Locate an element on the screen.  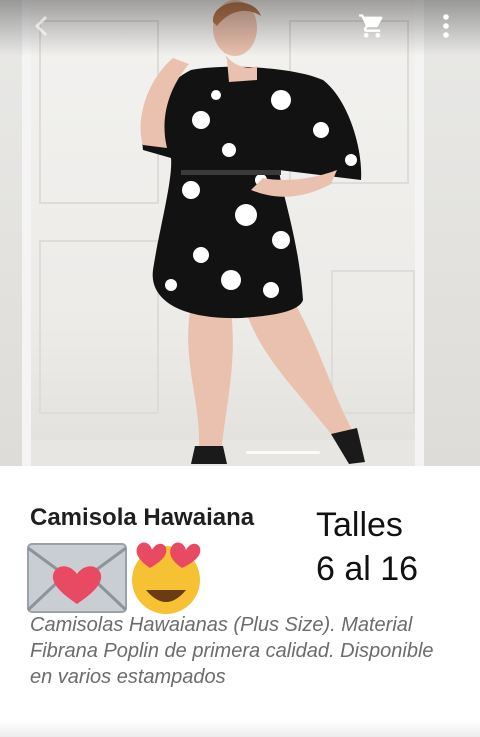
more-options-button is located at coordinates (446, 28).